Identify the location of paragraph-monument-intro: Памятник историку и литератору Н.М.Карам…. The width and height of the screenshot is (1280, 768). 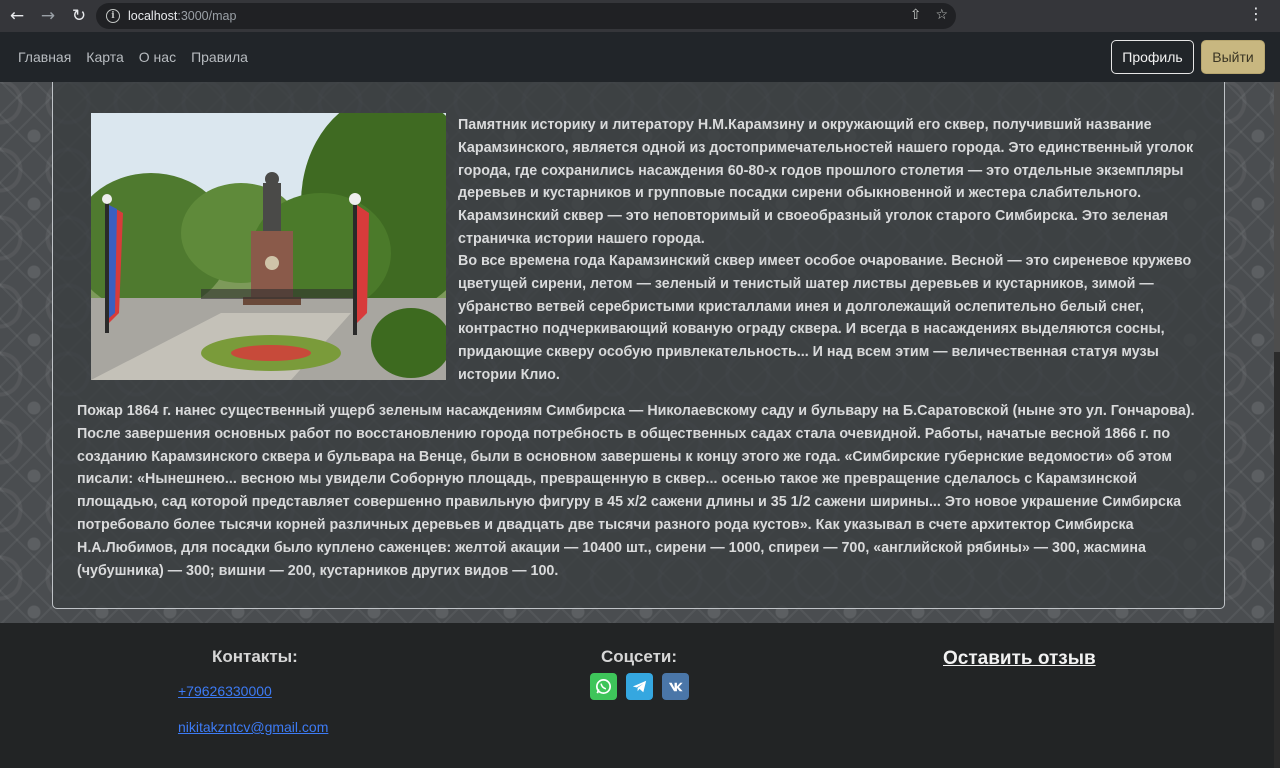
(826, 182).